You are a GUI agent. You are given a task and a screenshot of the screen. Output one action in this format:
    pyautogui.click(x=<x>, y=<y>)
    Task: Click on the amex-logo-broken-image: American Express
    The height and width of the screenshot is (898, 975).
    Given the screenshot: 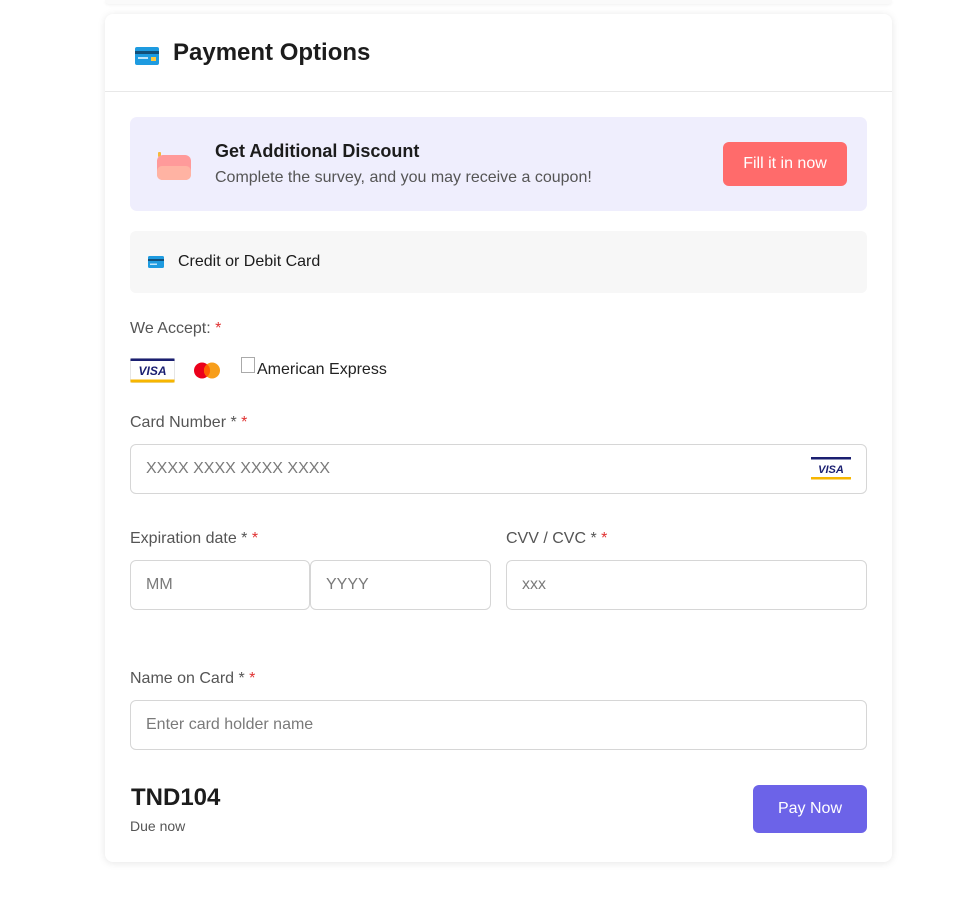 What is the action you would take?
    pyautogui.click(x=314, y=368)
    